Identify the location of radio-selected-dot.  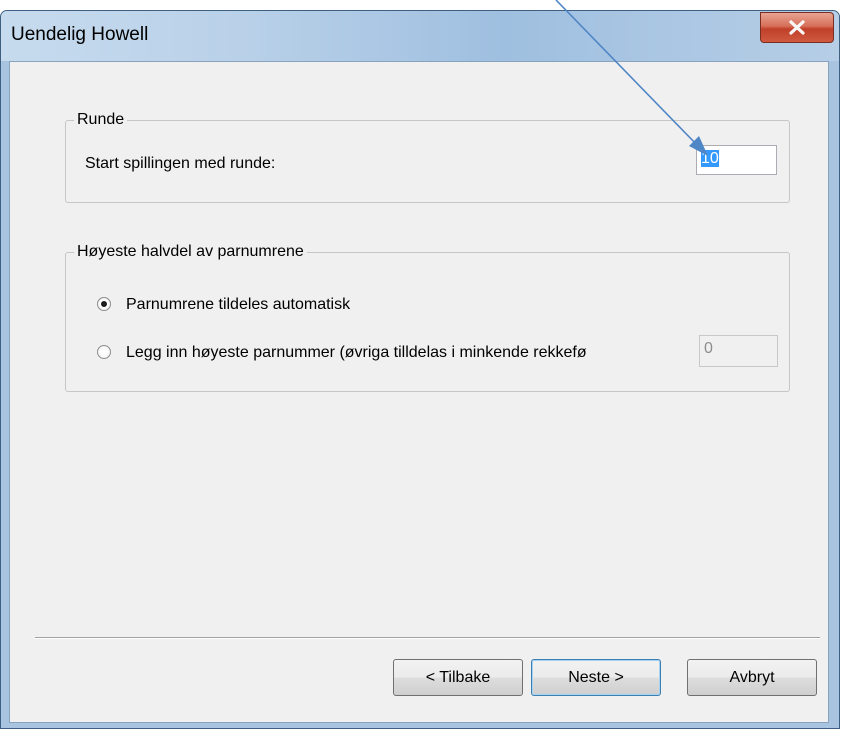
(104, 304).